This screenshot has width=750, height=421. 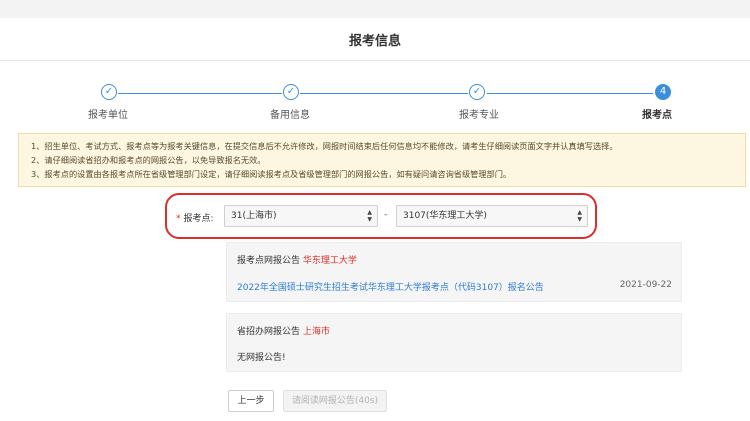 What do you see at coordinates (291, 92) in the screenshot?
I see `step-2-check-icon: ✓` at bounding box center [291, 92].